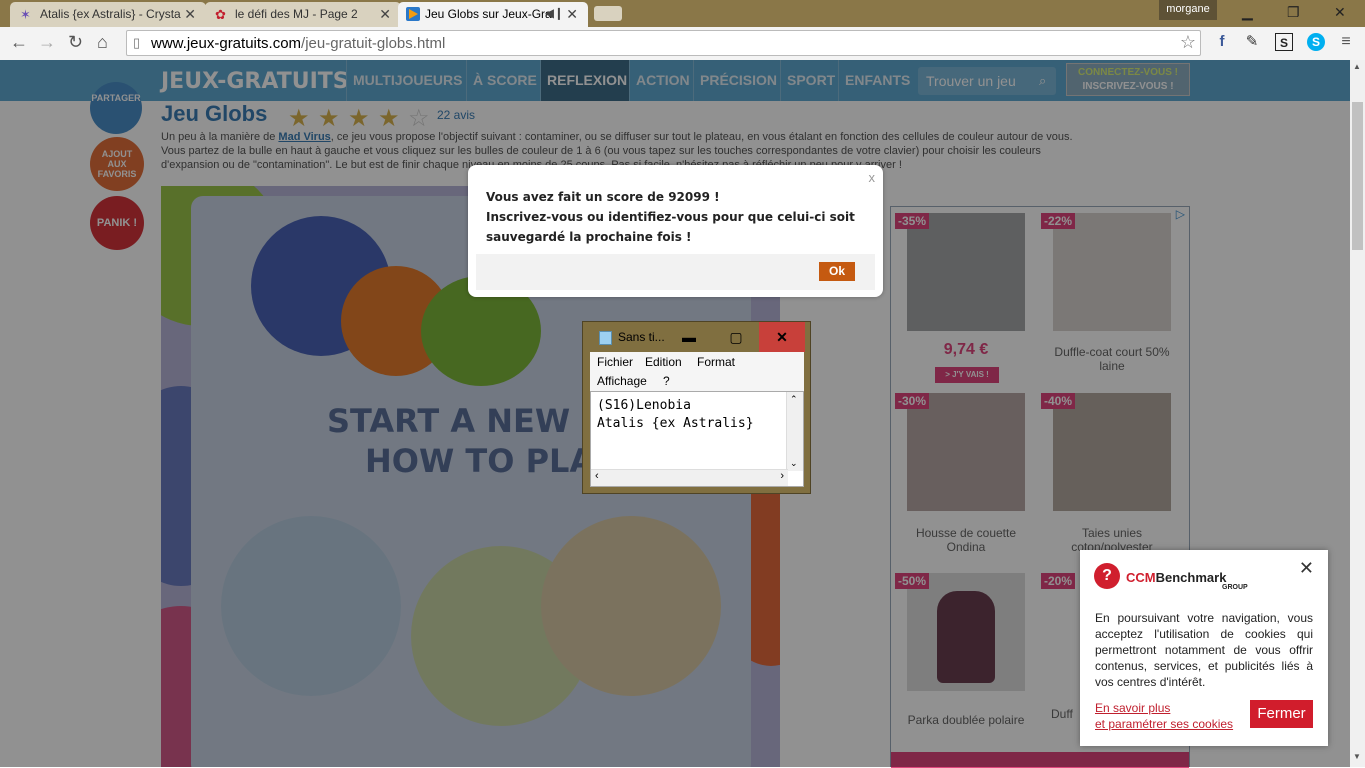 This screenshot has height=768, width=1365. Describe the element at coordinates (1293, 12) in the screenshot. I see `restore-icon: ❐` at that location.